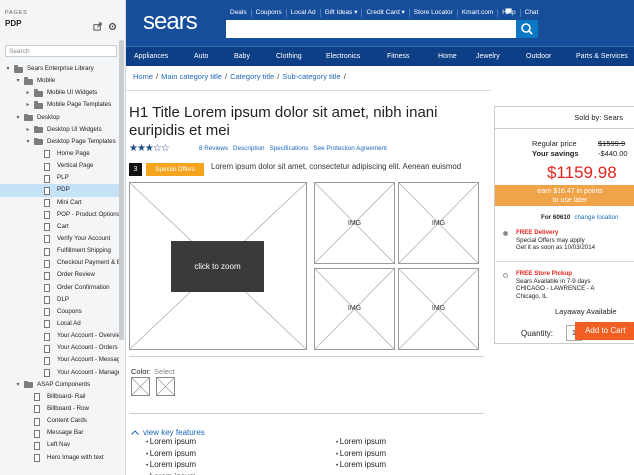  What do you see at coordinates (59, 458) in the screenshot?
I see `tree-page-row: Hero Image with text` at bounding box center [59, 458].